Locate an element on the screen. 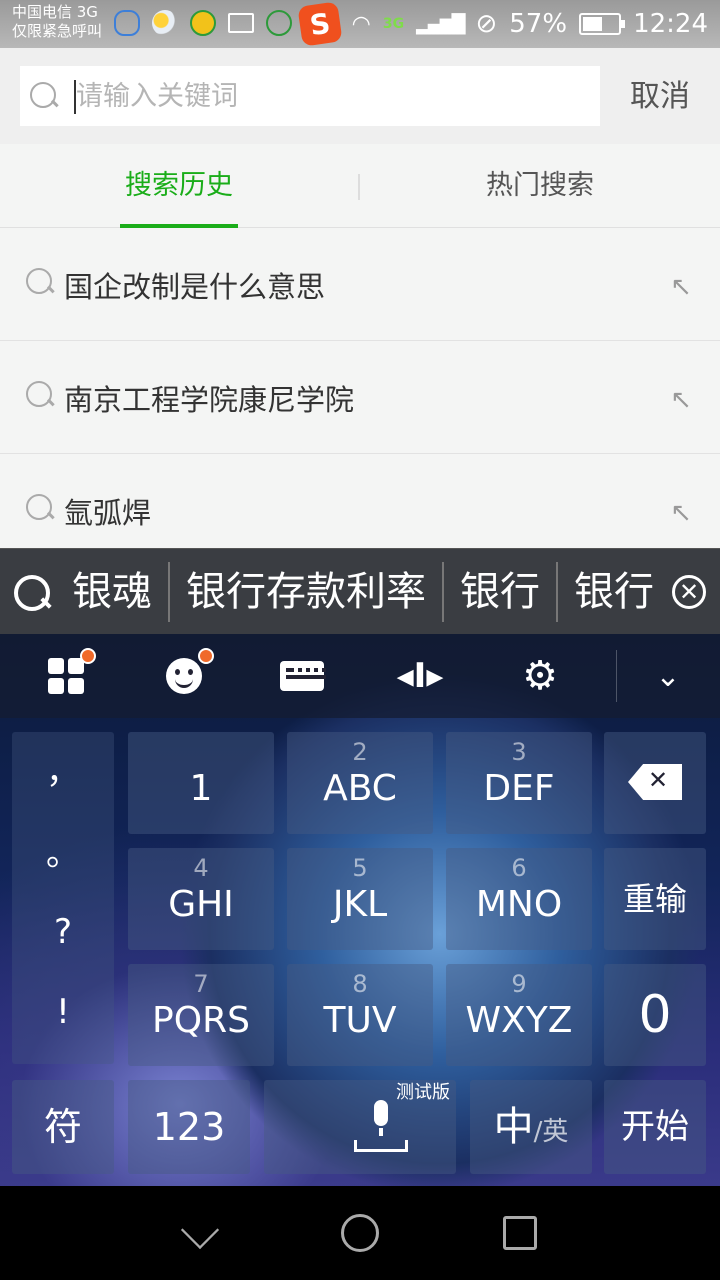 This screenshot has height=1280, width=720. card-icon is located at coordinates (241, 23).